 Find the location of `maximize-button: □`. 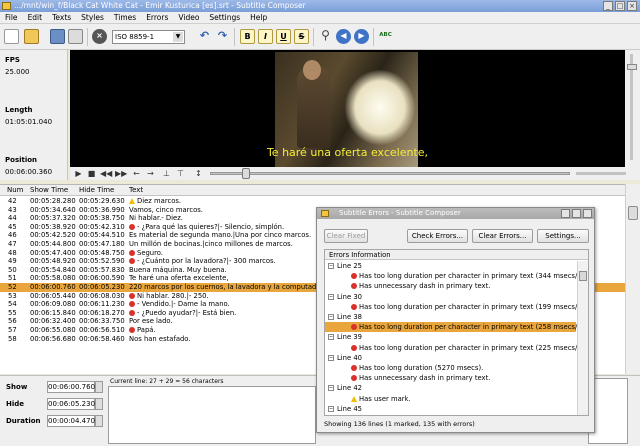

maximize-button: □ is located at coordinates (620, 6).